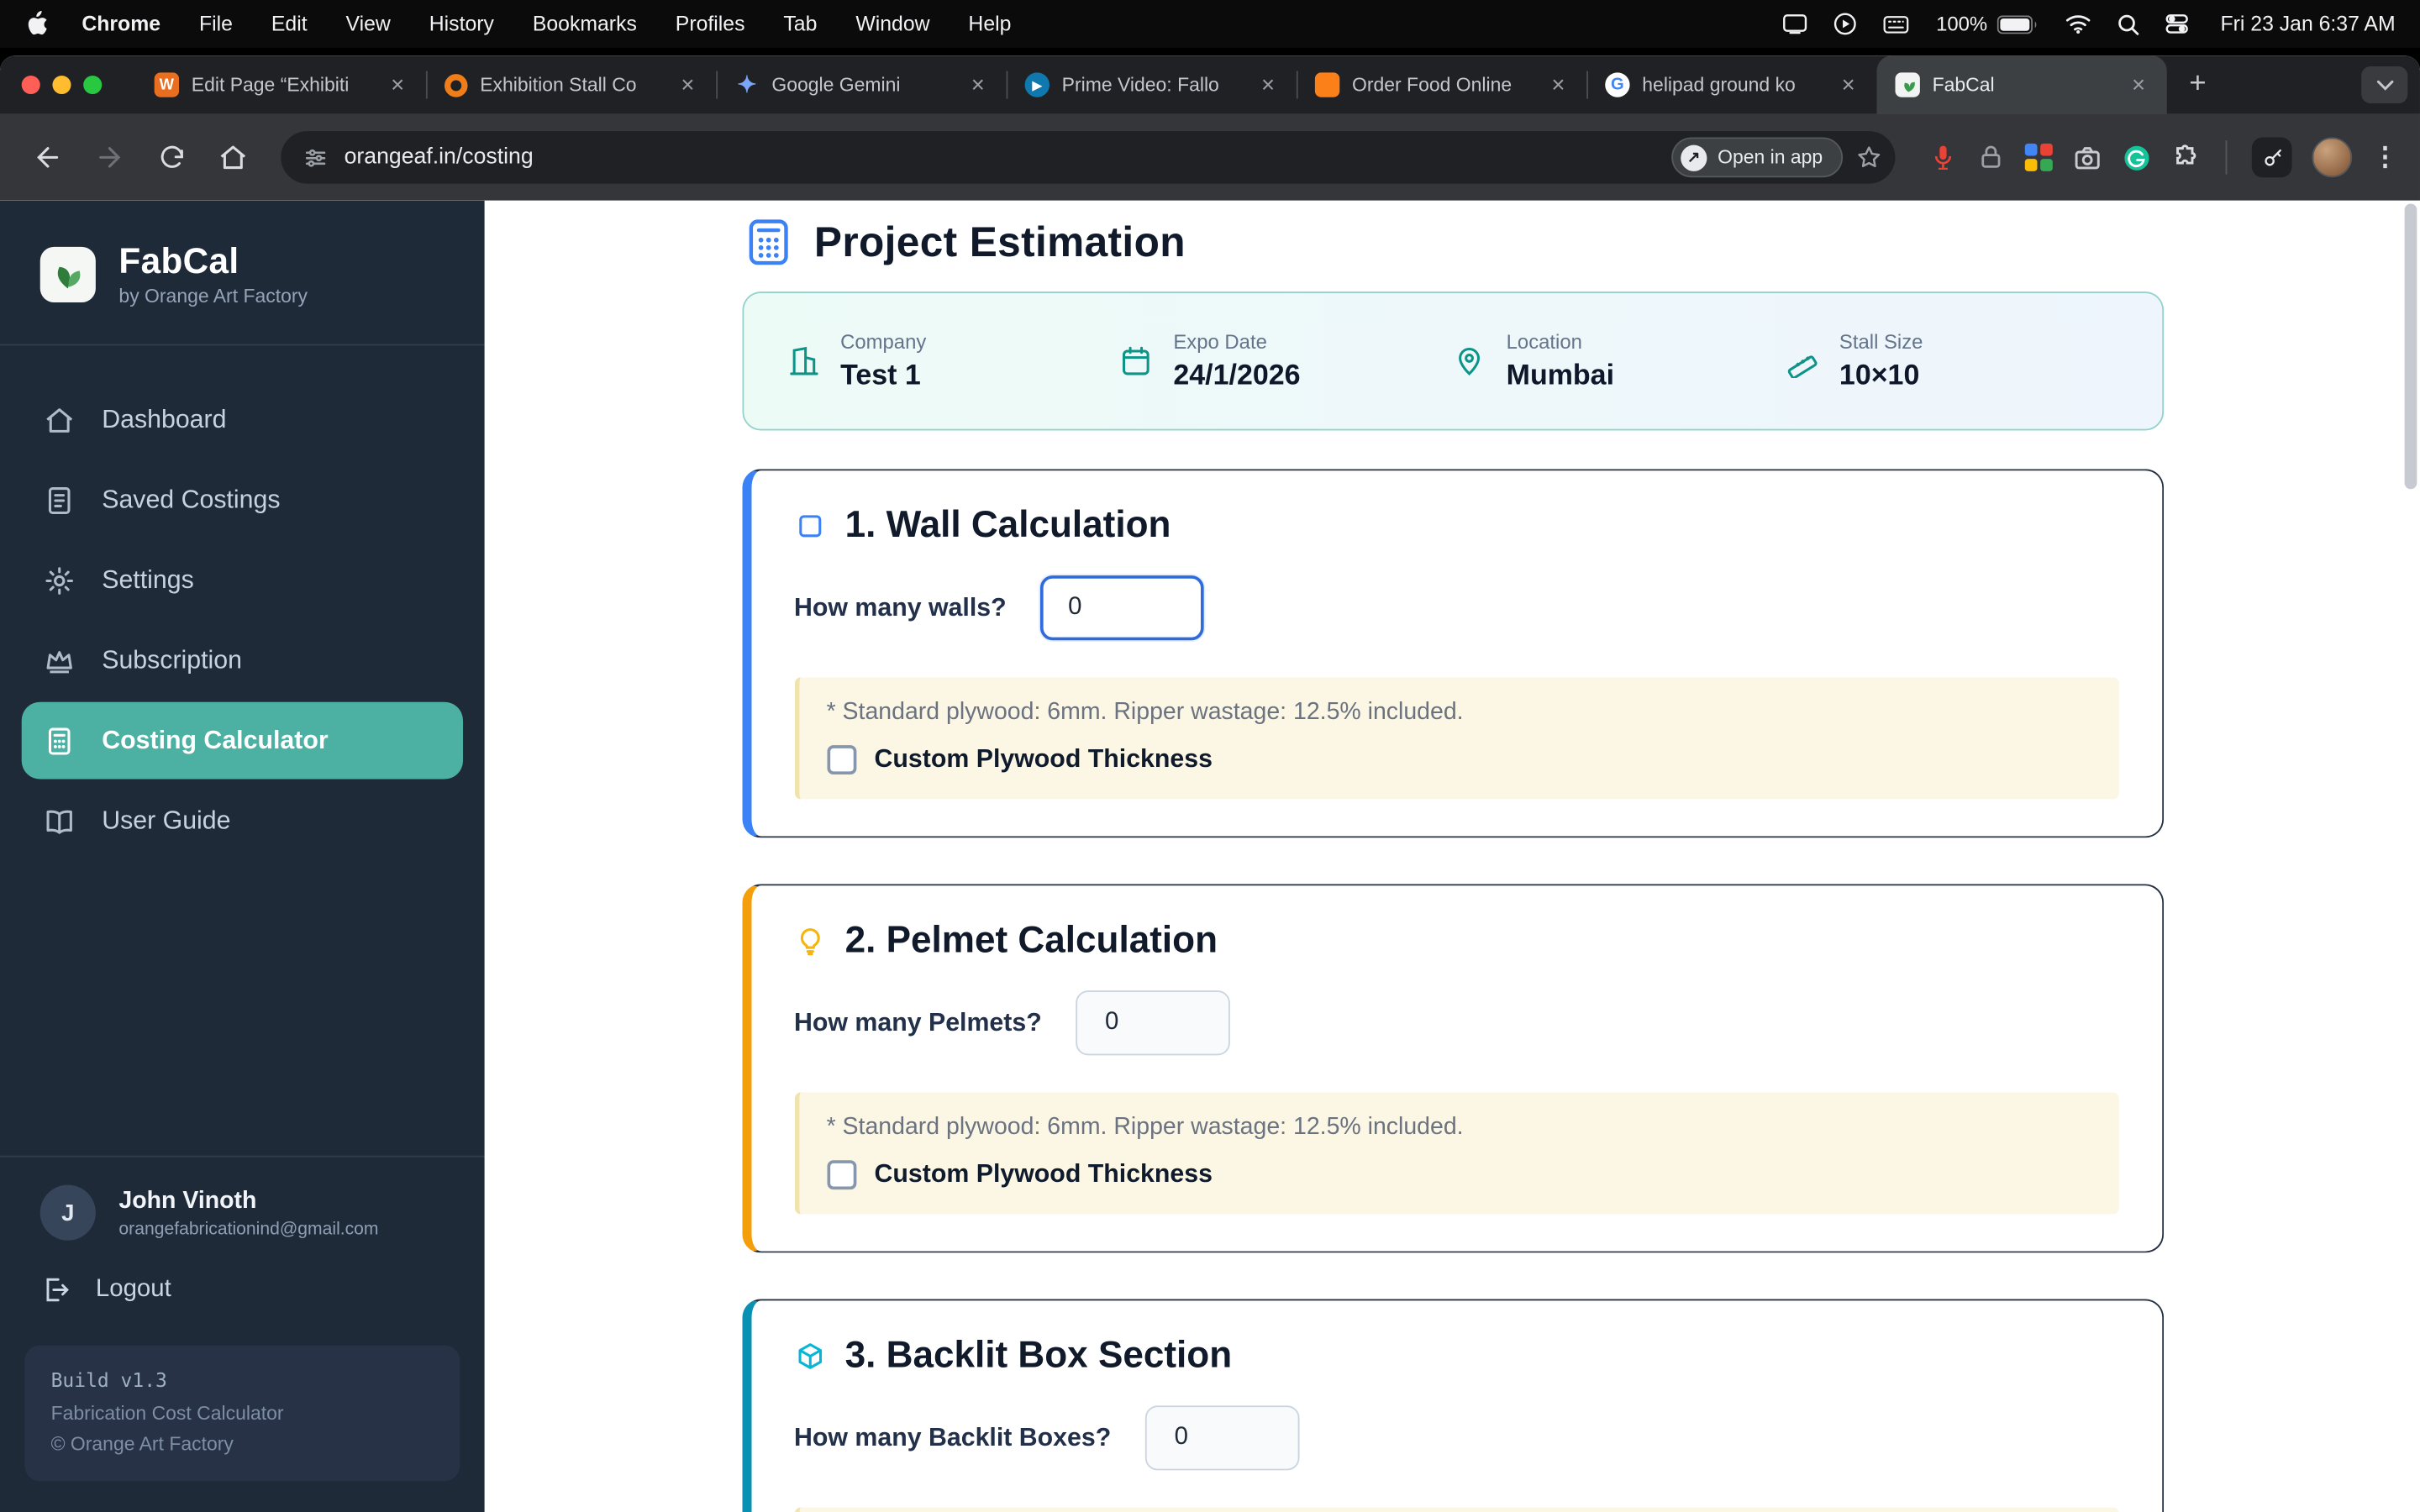  I want to click on tab-edit-page: W Edit Page “Exhibiti ×, so click(281, 84).